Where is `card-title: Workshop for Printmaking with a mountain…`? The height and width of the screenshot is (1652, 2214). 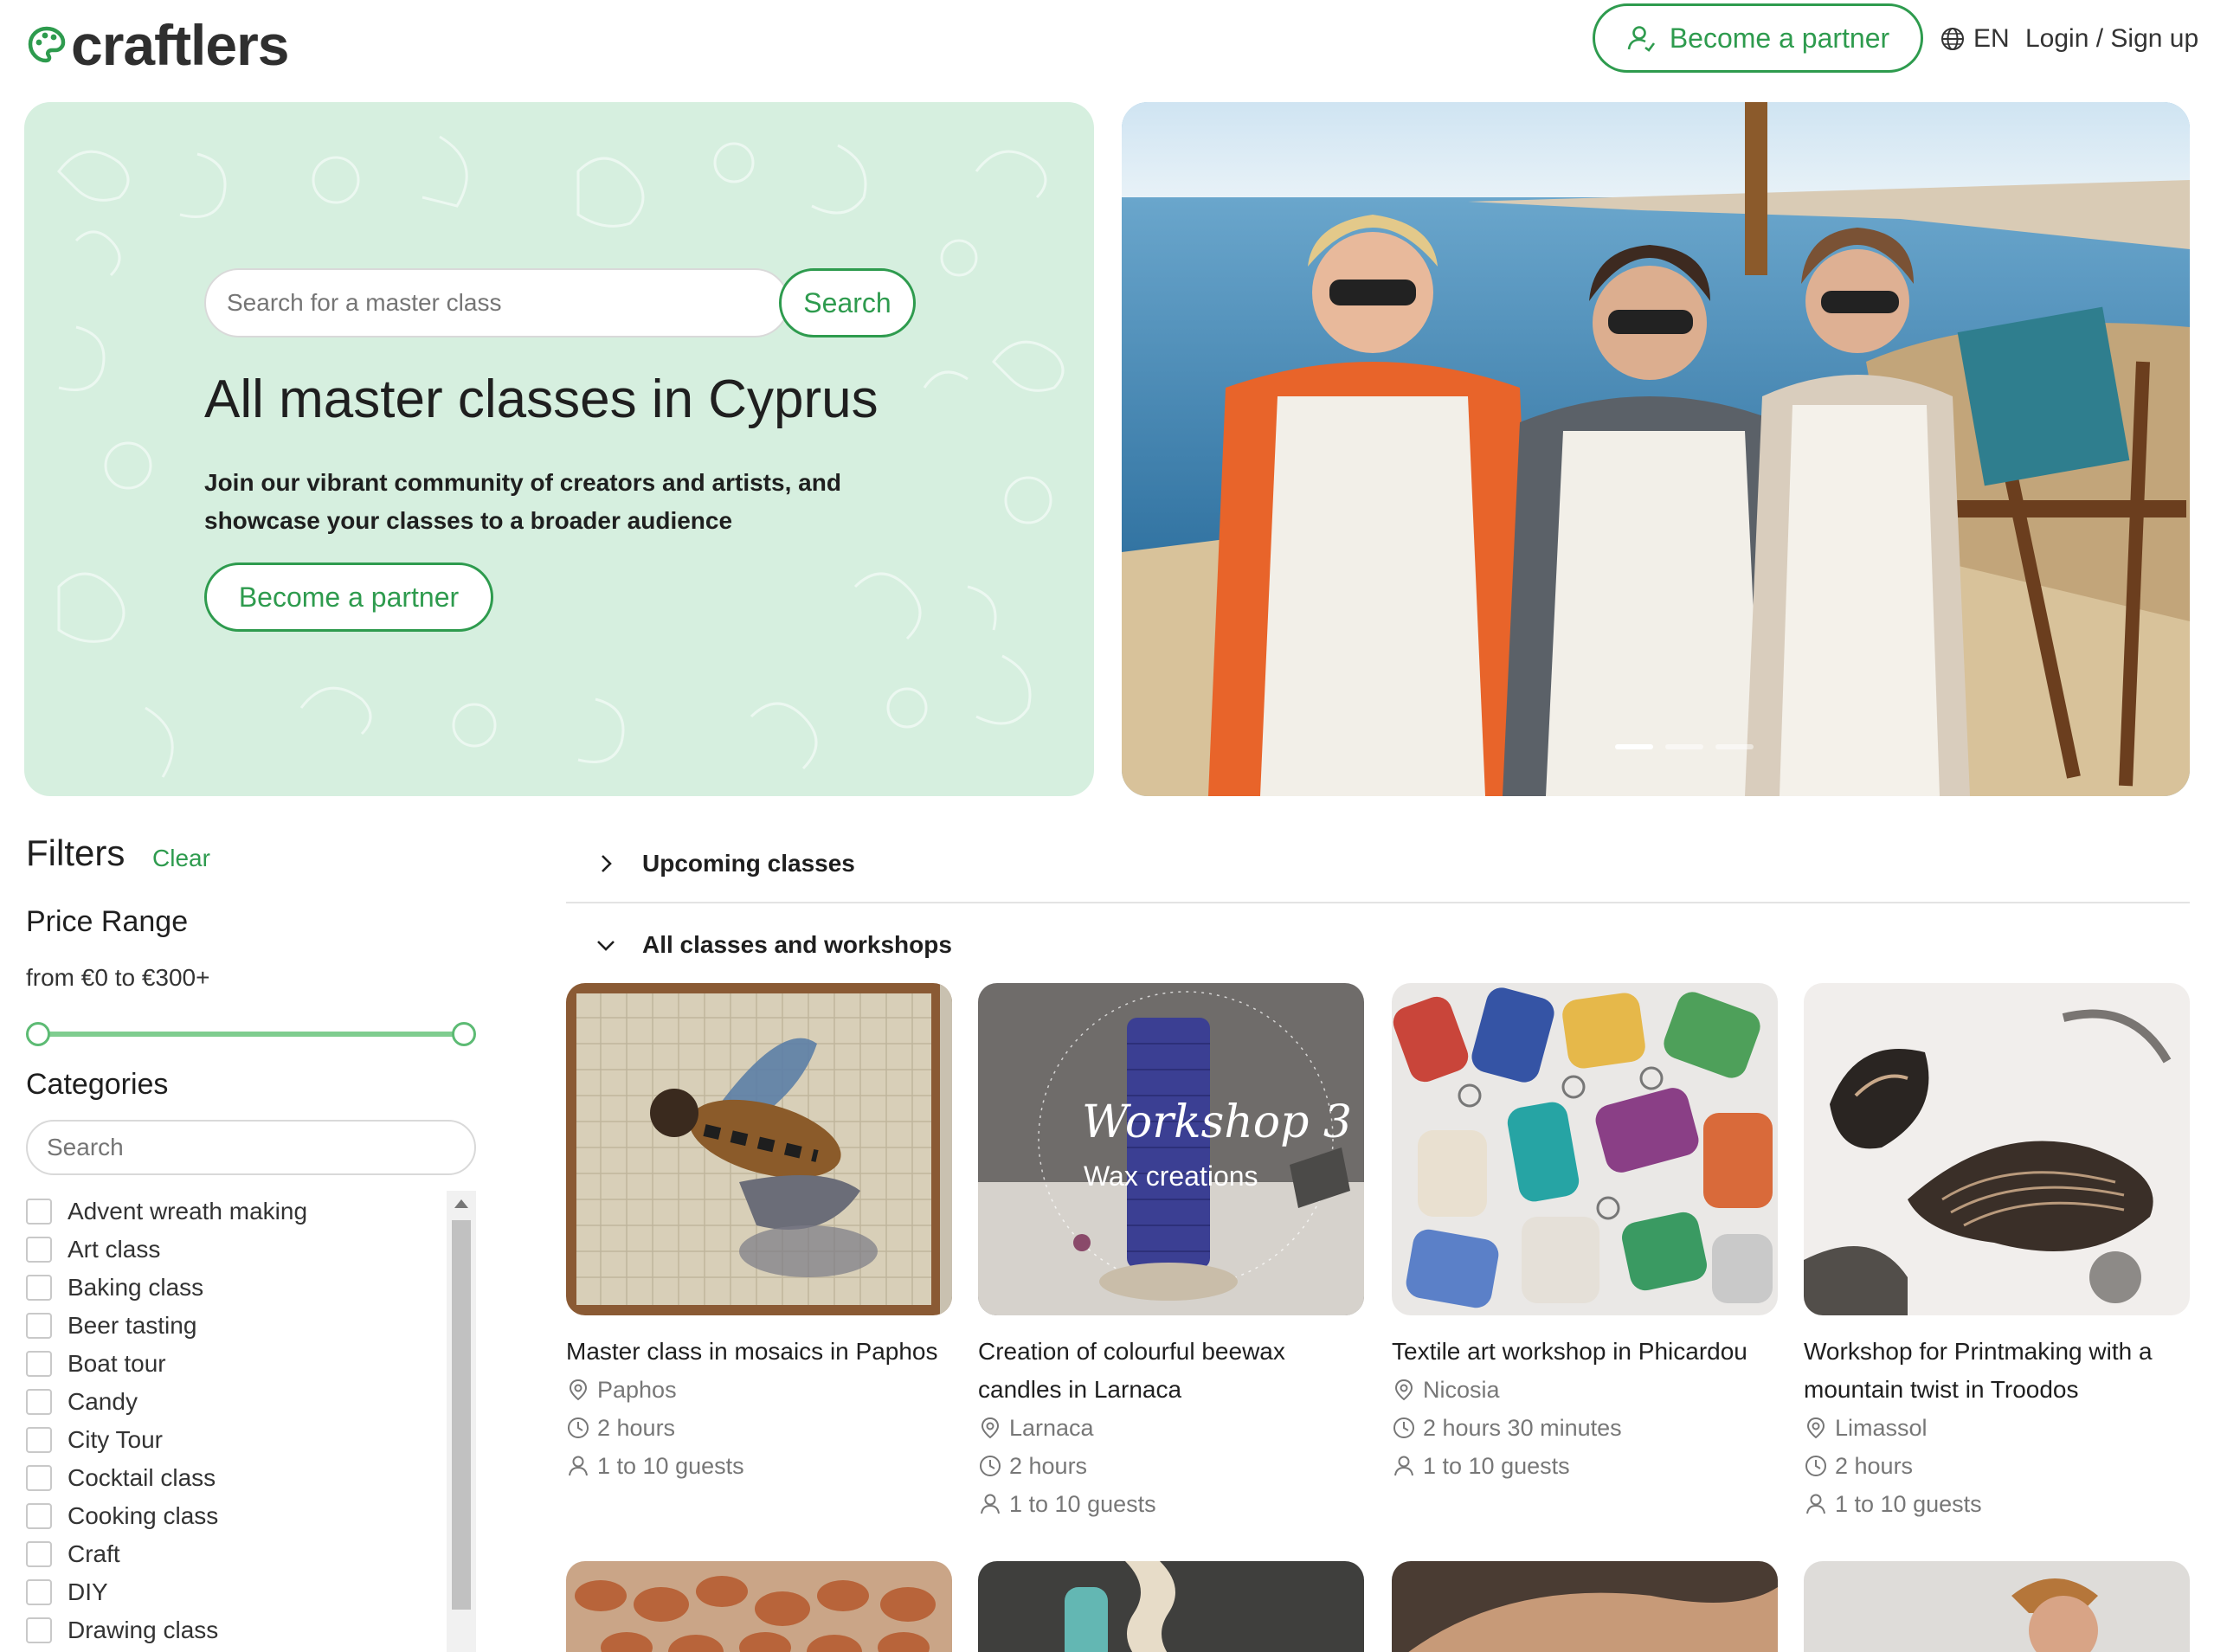
card-title: Workshop for Printmaking with a mountain… is located at coordinates (1997, 1371).